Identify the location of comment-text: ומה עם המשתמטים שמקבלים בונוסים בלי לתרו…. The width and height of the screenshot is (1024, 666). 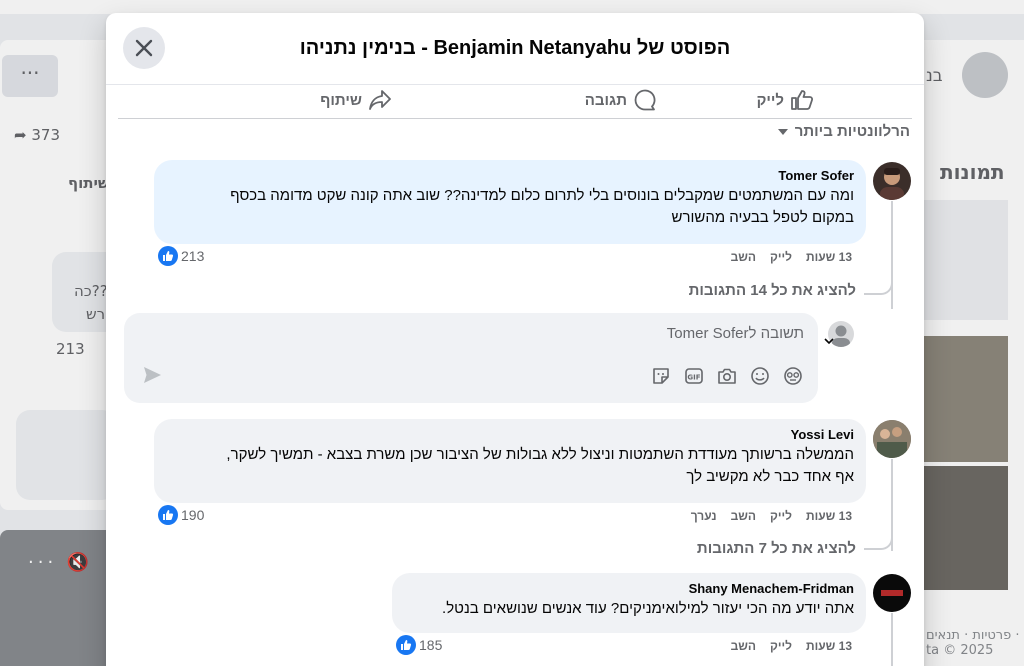
(542, 206).